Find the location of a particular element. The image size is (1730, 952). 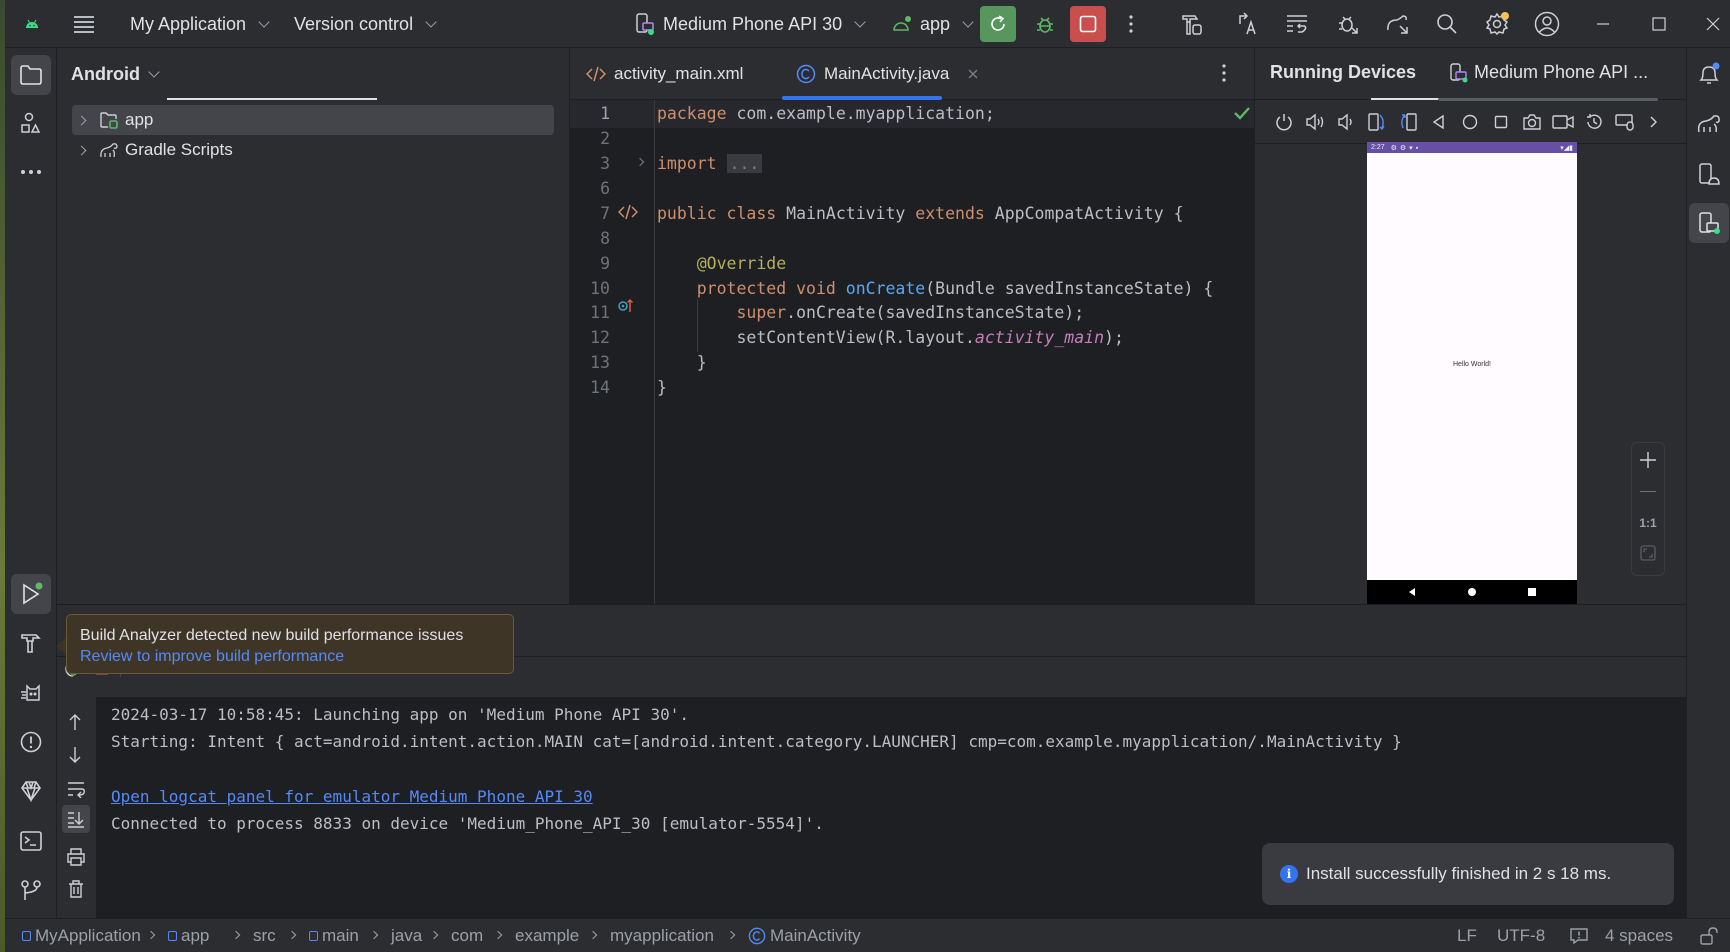

sync-translations-button is located at coordinates (1248, 24).